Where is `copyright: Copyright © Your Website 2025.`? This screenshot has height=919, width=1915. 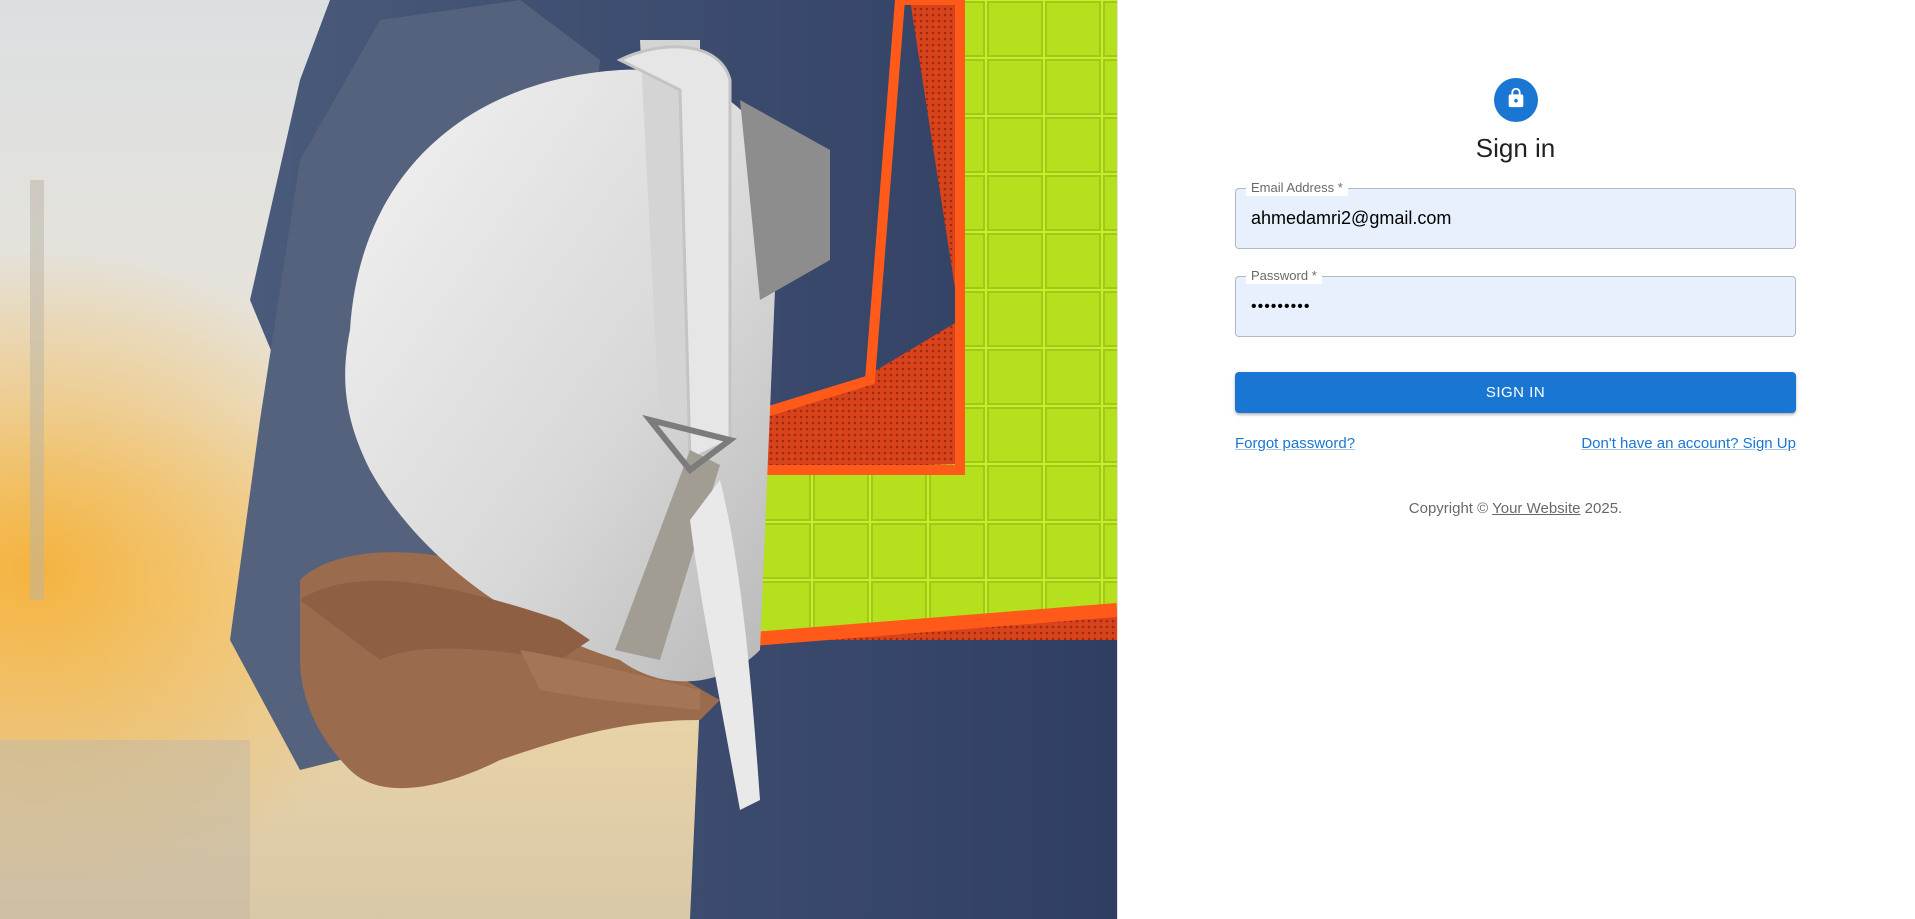 copyright: Copyright © Your Website 2025. is located at coordinates (1515, 508).